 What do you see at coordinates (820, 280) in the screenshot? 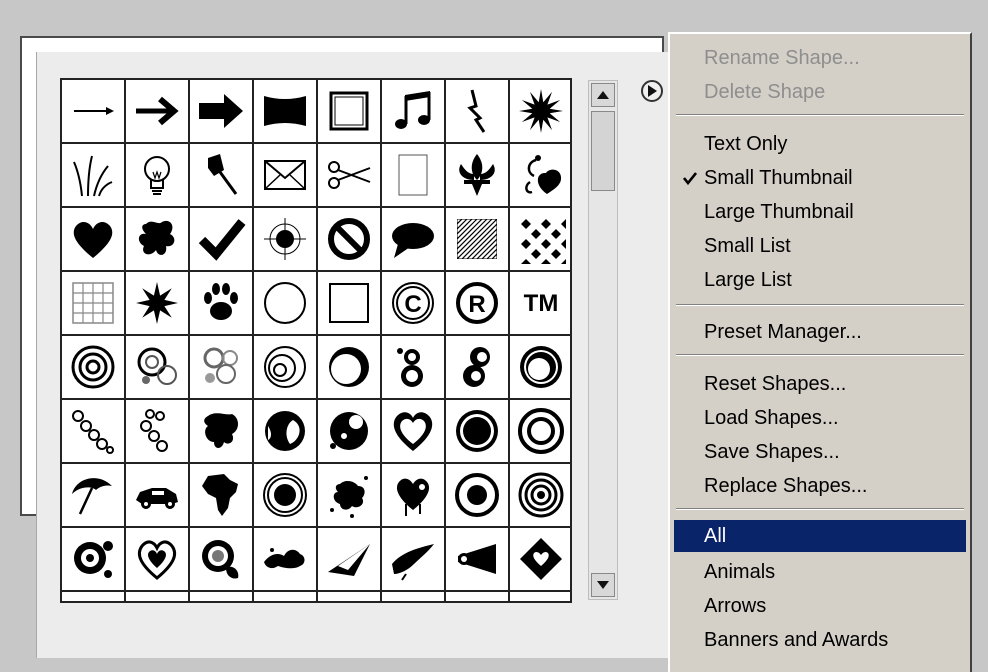
I see `menu-item-large-list: Large List` at bounding box center [820, 280].